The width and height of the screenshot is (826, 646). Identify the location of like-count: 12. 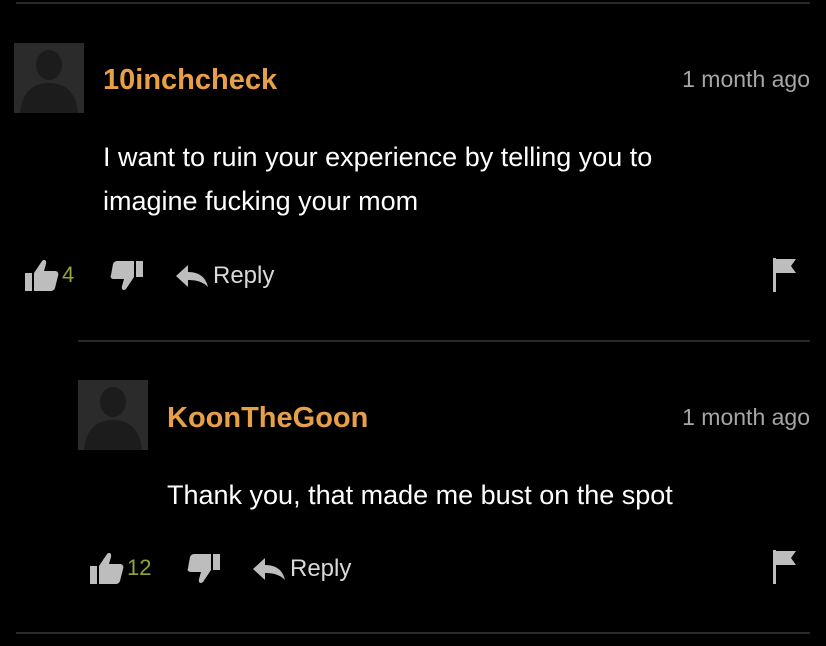
(139, 567).